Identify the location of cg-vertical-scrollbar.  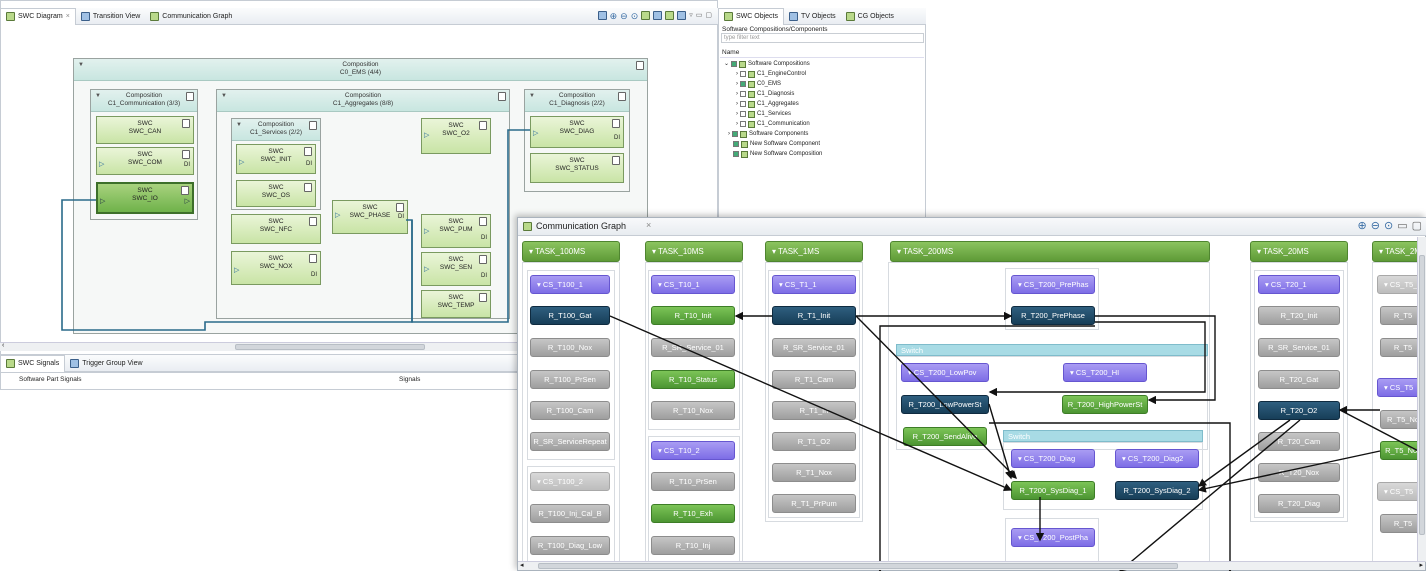
(1421, 399).